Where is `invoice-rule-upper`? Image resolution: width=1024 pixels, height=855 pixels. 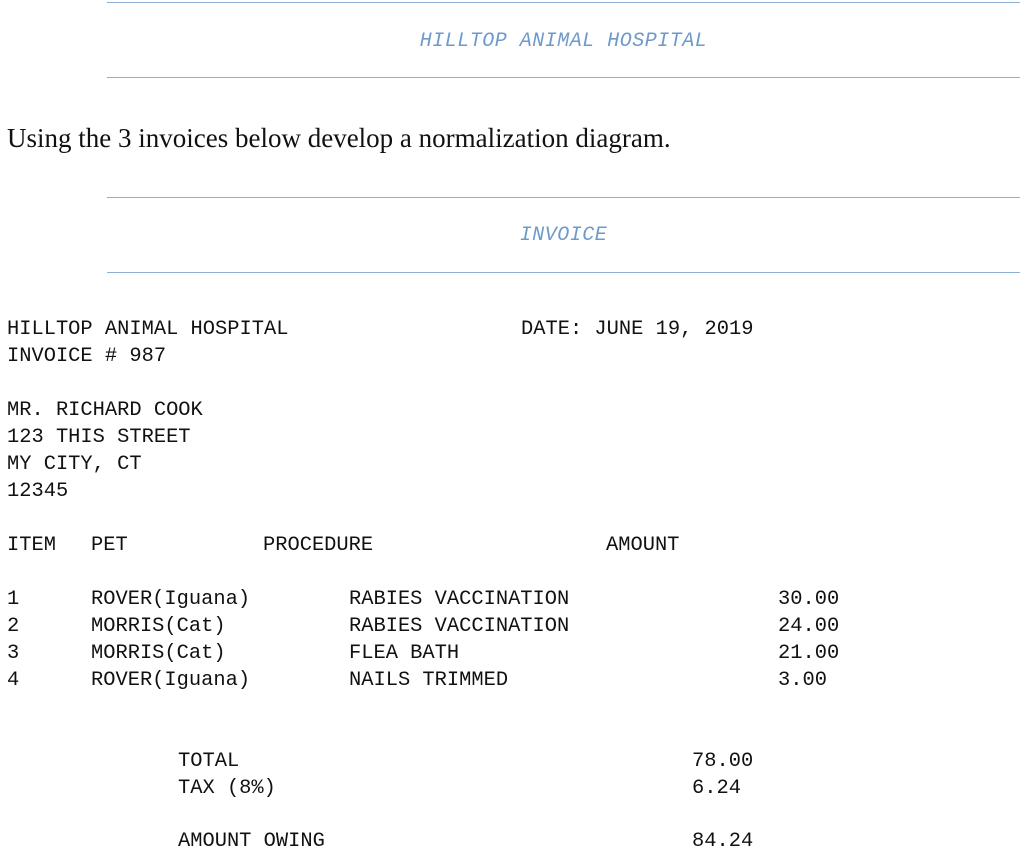 invoice-rule-upper is located at coordinates (563, 197).